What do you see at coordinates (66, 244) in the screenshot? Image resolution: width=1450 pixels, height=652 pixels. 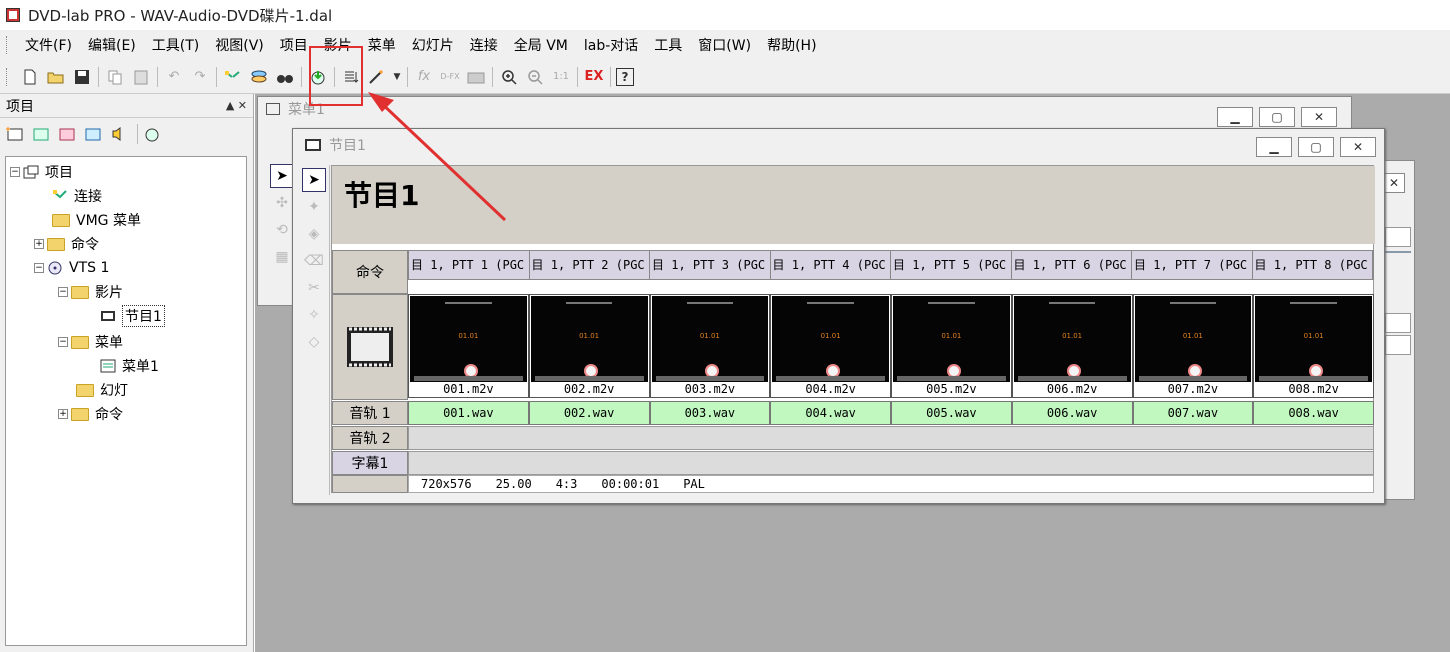 I see `tree-node-commands: + 命令` at bounding box center [66, 244].